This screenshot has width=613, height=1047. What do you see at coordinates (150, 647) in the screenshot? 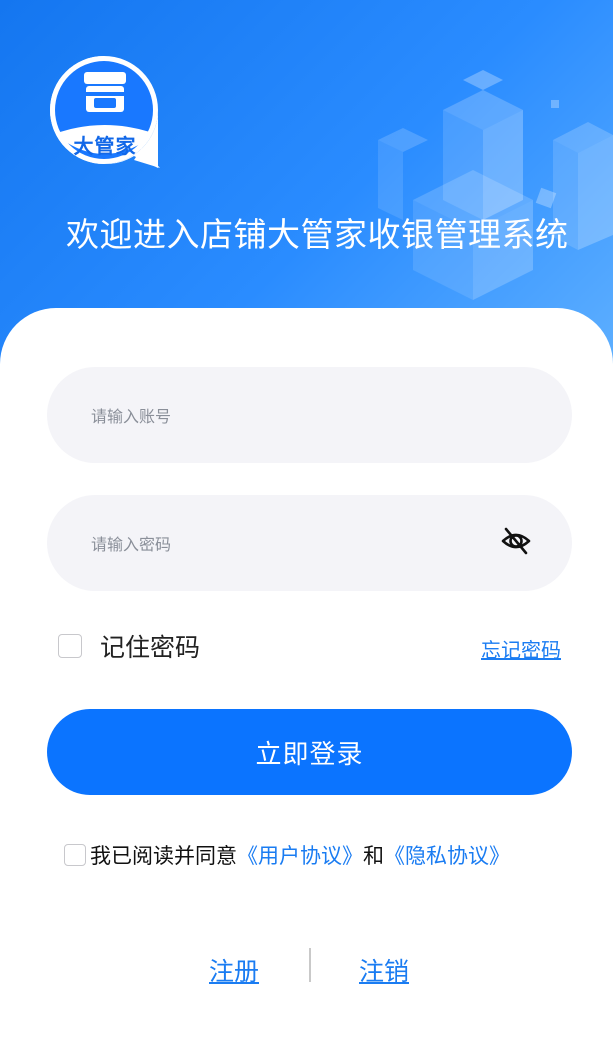
I see `remember-label: 记住密码` at bounding box center [150, 647].